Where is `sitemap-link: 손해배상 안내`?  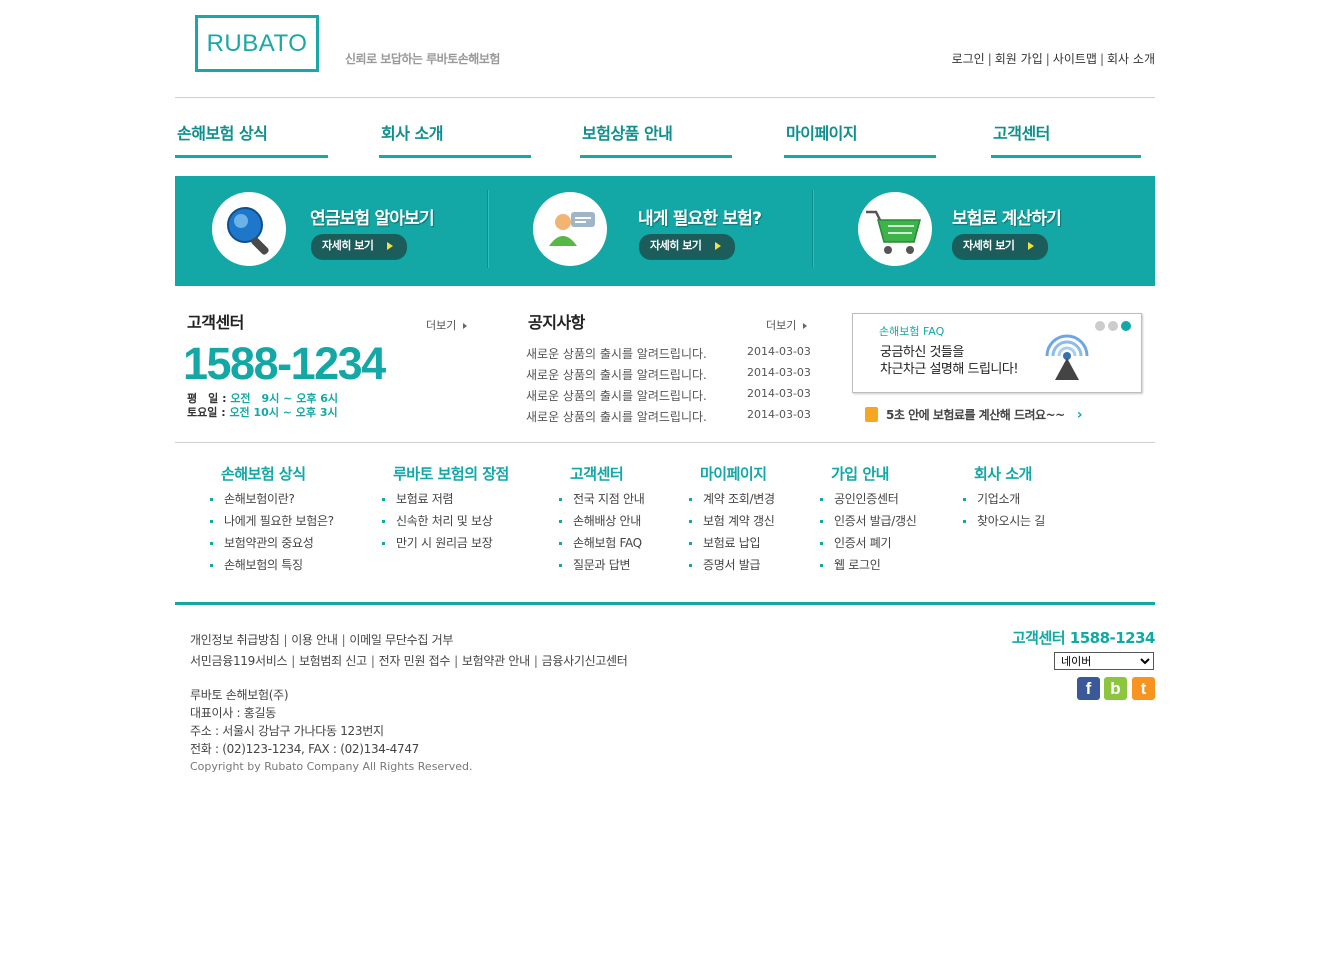 sitemap-link: 손해배상 안내 is located at coordinates (601, 521).